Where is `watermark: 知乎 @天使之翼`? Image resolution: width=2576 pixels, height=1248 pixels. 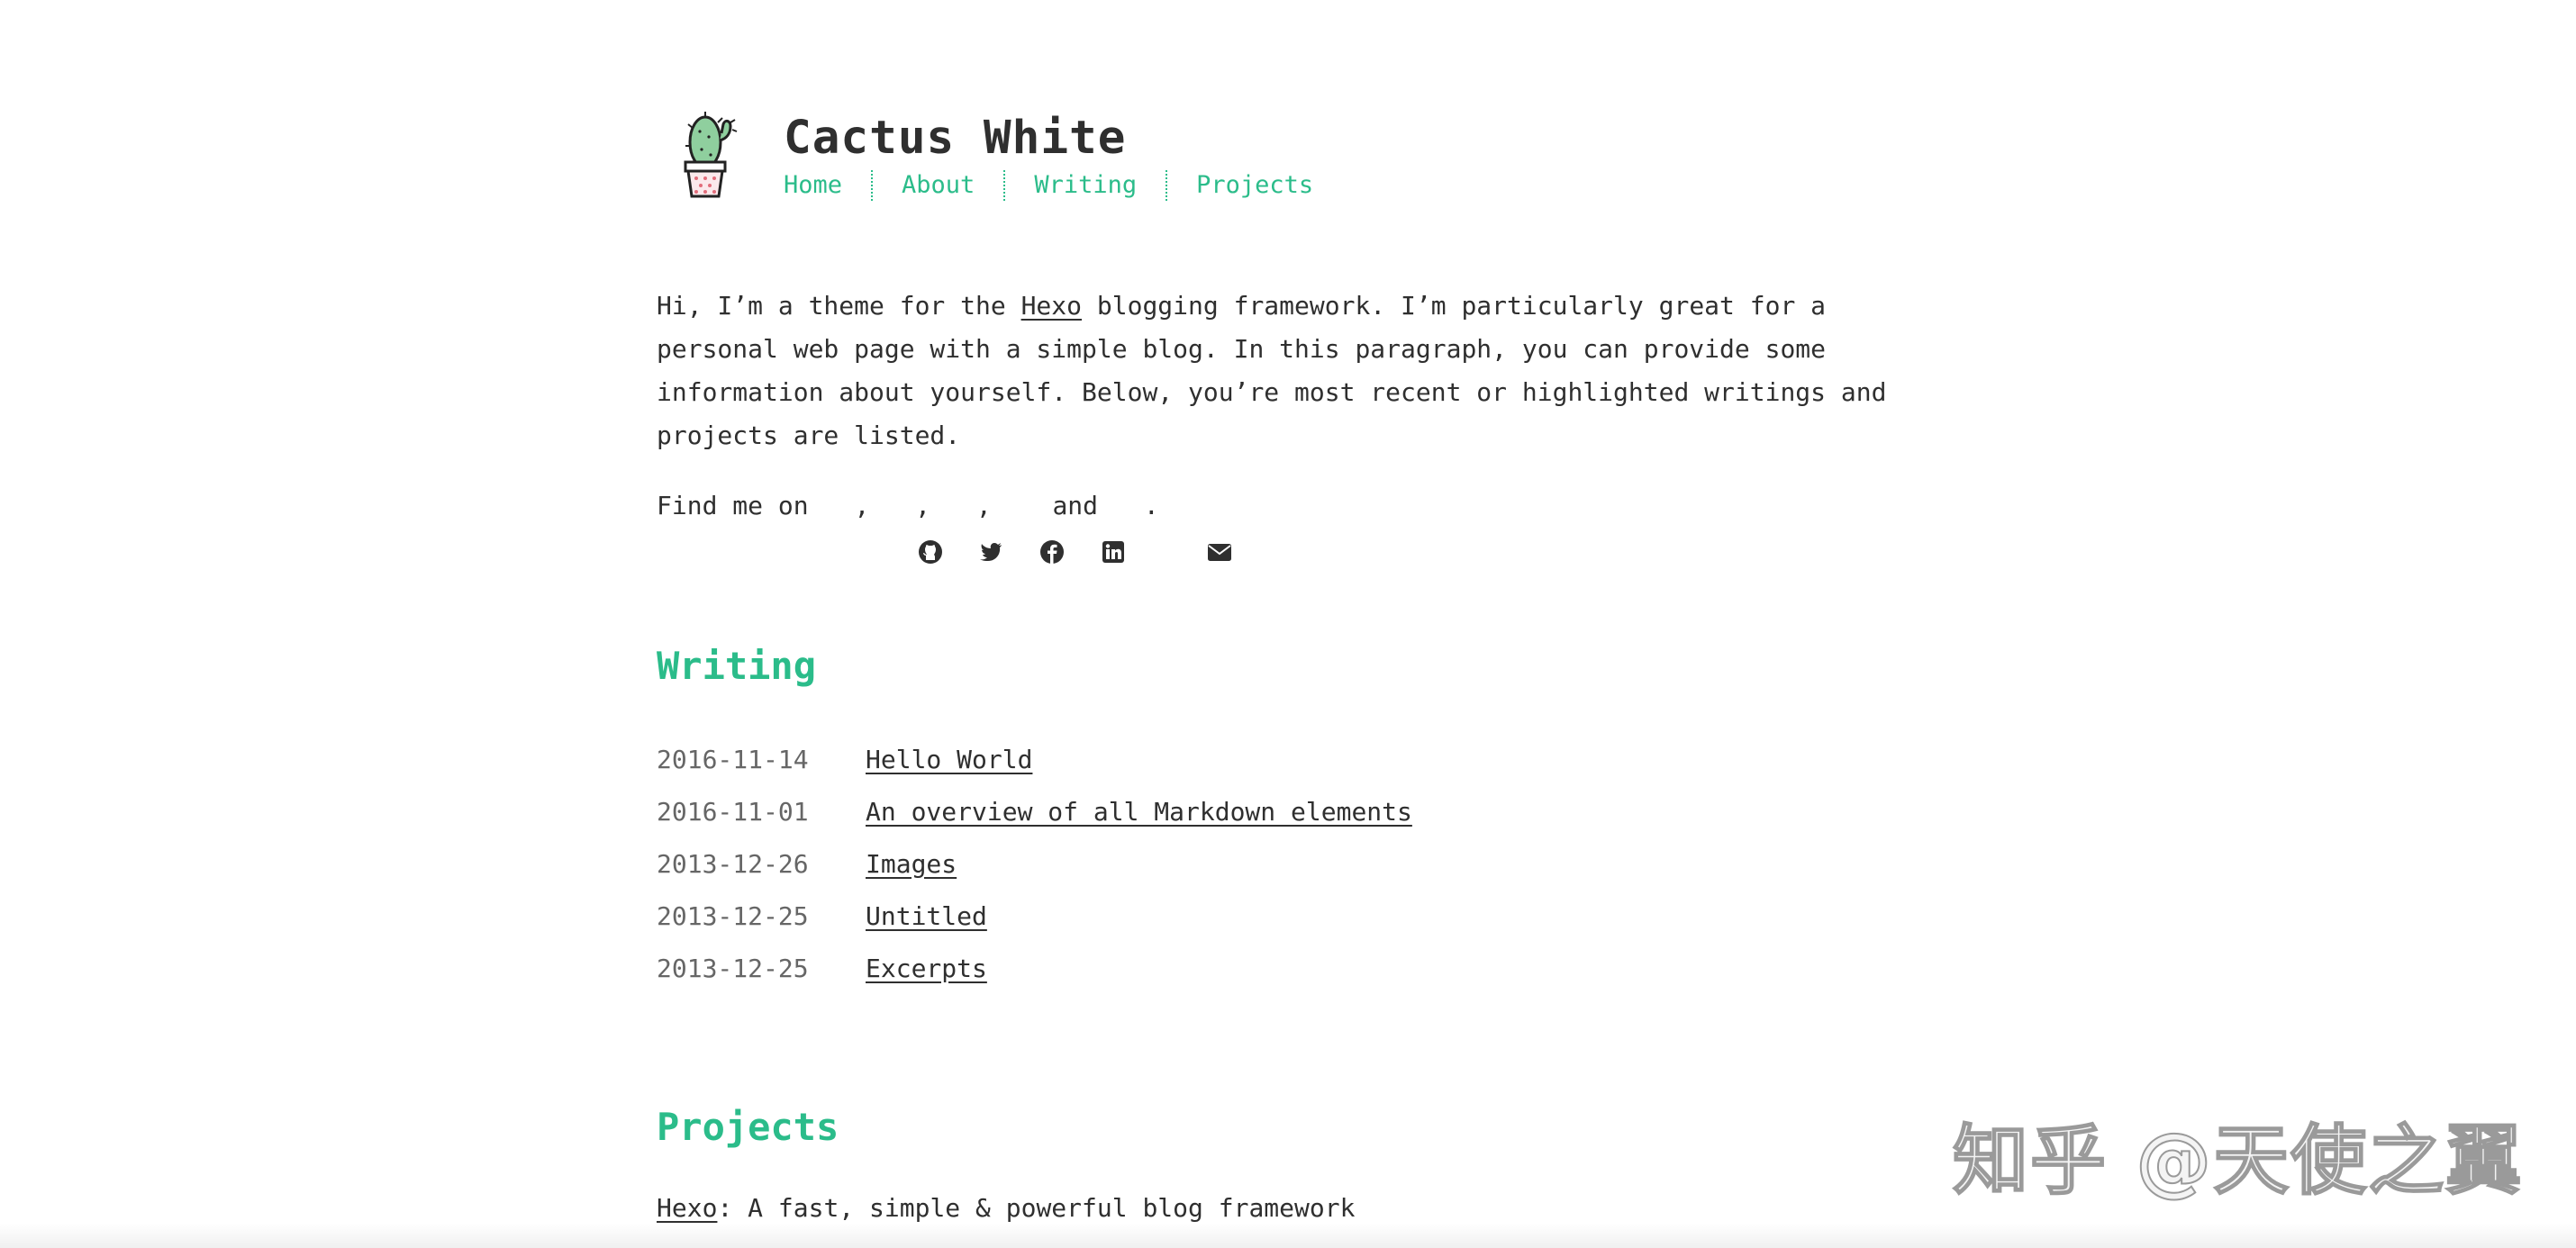 watermark: 知乎 @天使之翼 is located at coordinates (2238, 1161).